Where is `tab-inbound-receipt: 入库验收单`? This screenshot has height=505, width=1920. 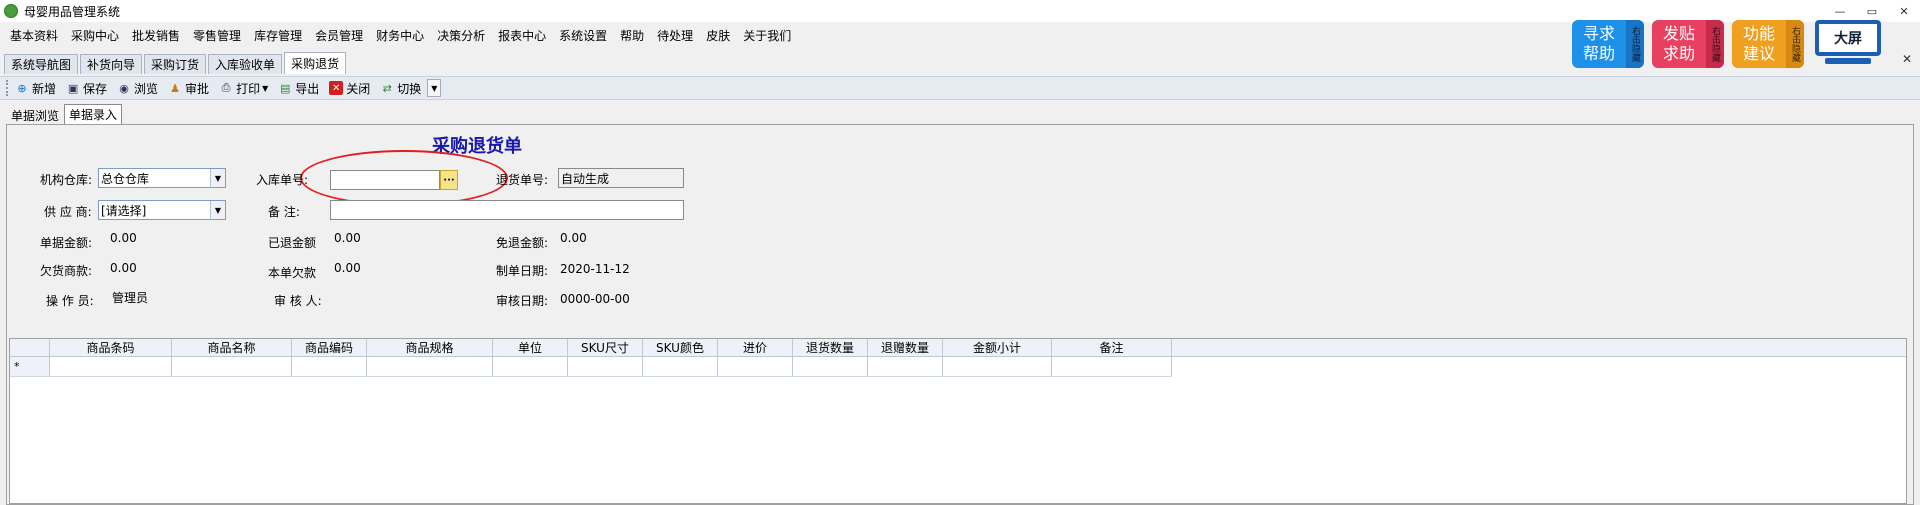 tab-inbound-receipt: 入库验收单 is located at coordinates (245, 64).